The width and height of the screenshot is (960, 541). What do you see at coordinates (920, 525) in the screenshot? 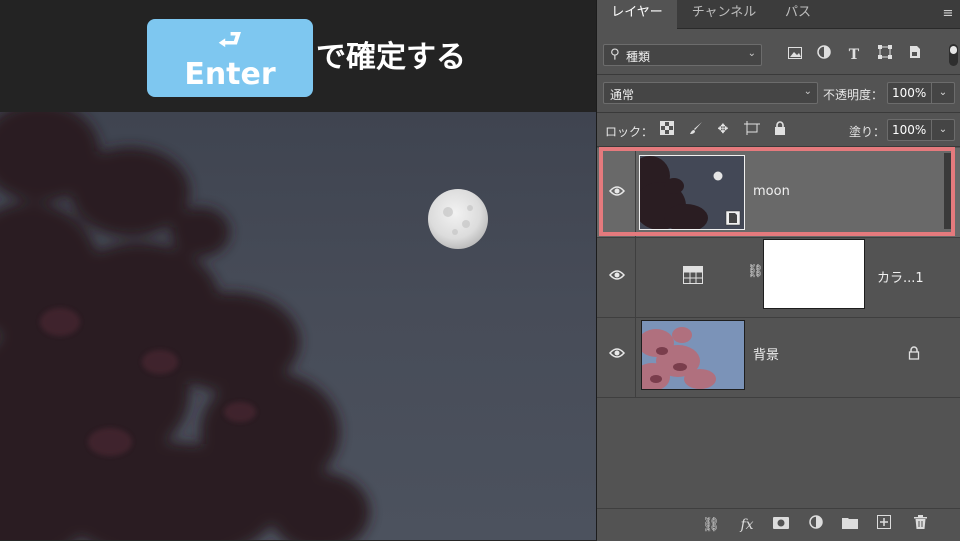
I see `delete-layer-icon` at bounding box center [920, 525].